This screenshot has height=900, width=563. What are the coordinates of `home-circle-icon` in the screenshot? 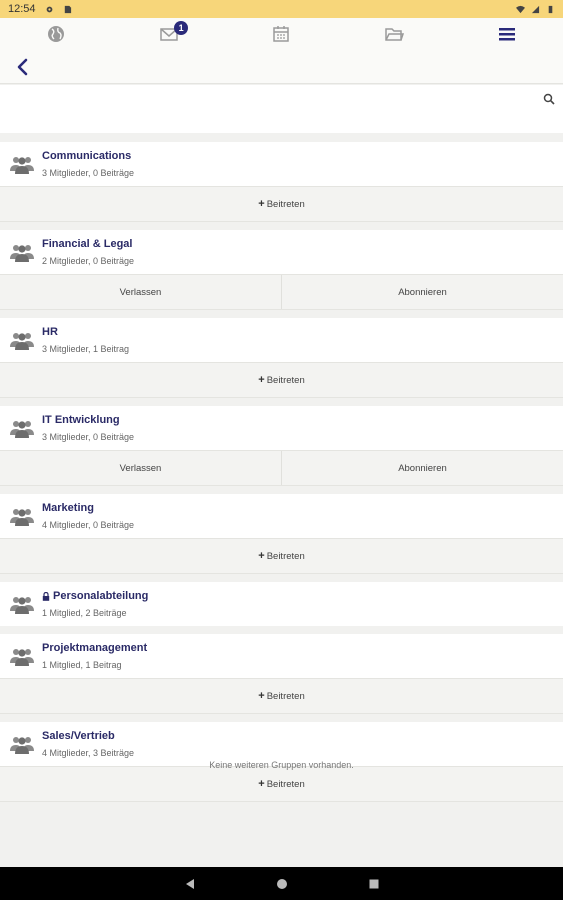 It's located at (282, 884).